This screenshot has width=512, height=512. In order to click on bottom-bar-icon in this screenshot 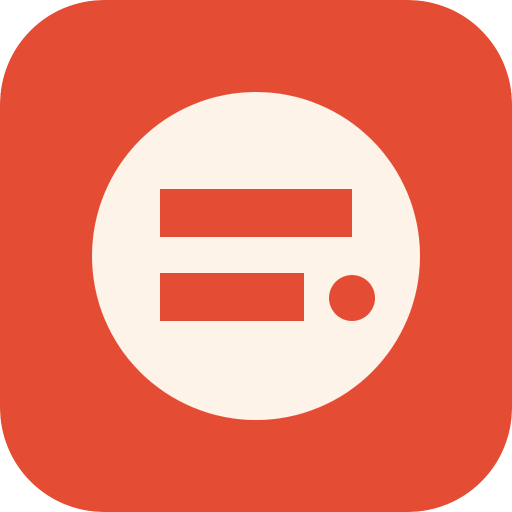, I will do `click(232, 297)`.